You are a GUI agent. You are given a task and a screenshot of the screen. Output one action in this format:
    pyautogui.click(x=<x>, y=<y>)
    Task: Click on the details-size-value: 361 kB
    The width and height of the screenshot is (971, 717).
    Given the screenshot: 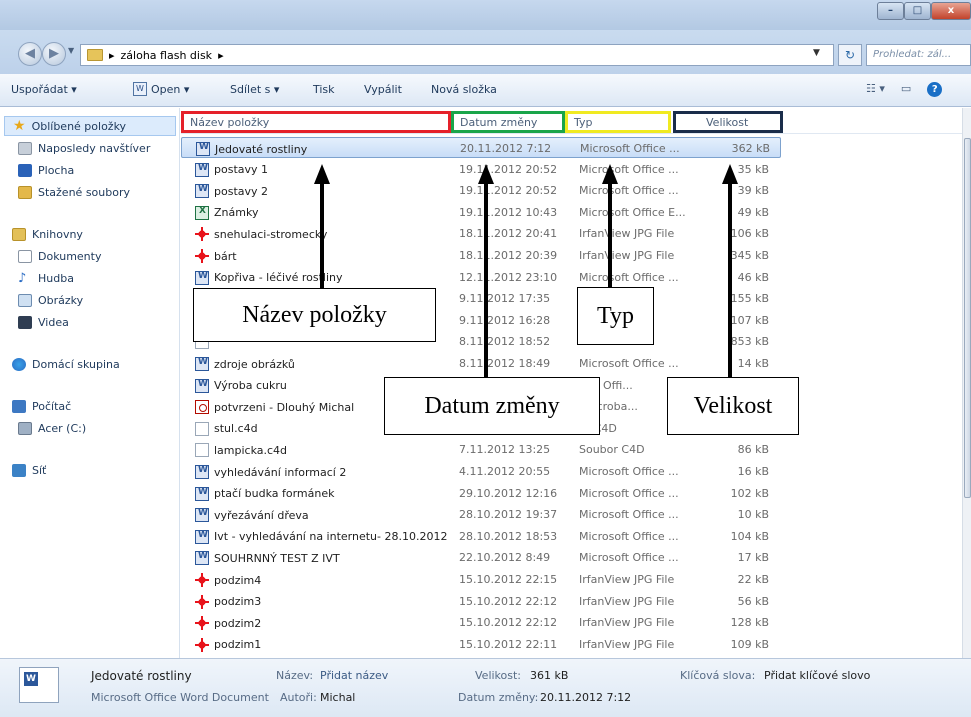 What is the action you would take?
    pyautogui.click(x=549, y=675)
    